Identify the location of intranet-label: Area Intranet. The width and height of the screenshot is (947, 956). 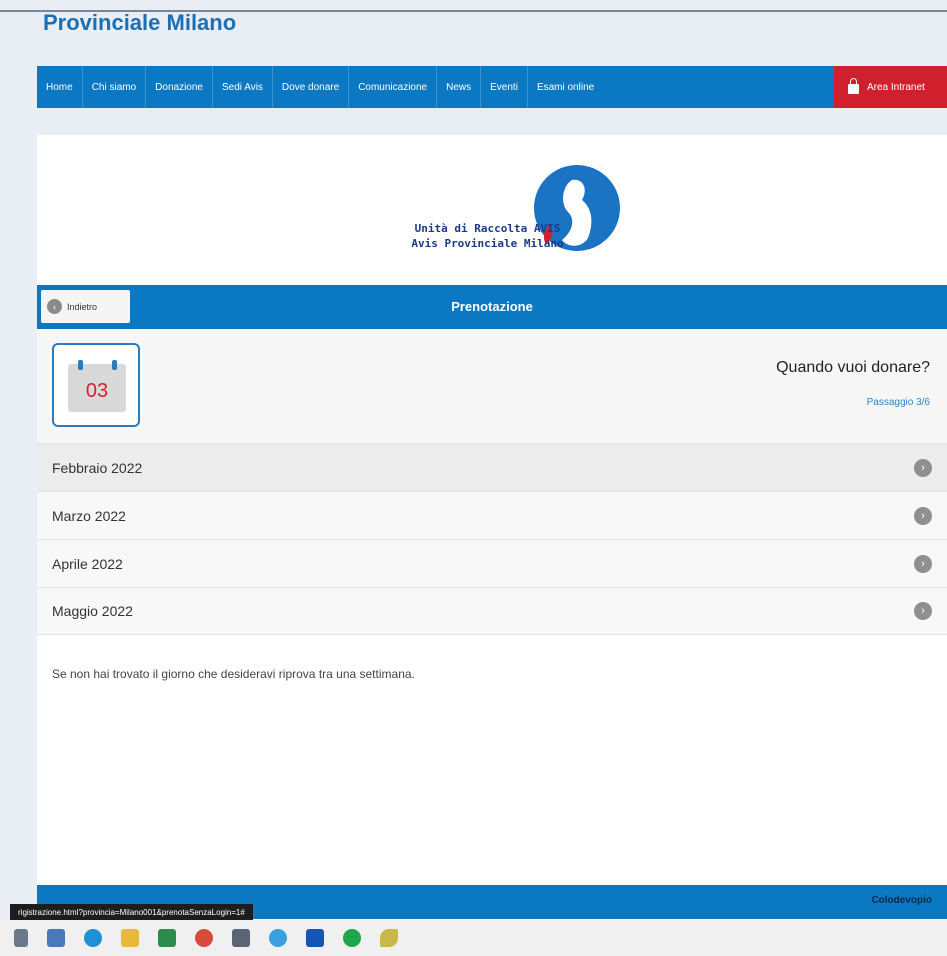
(896, 87).